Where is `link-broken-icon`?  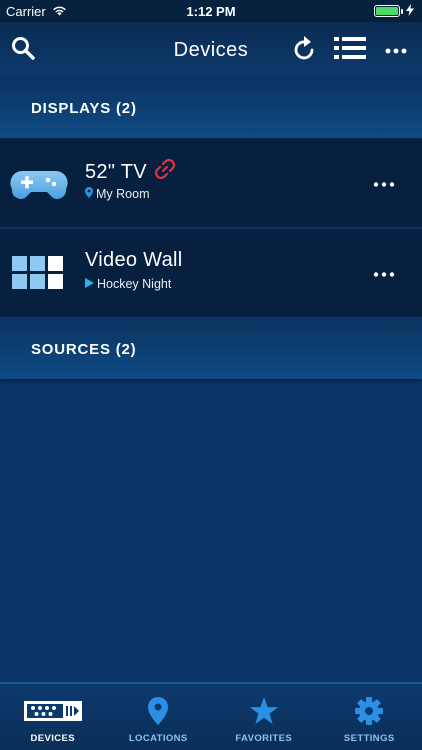
link-broken-icon is located at coordinates (164, 171).